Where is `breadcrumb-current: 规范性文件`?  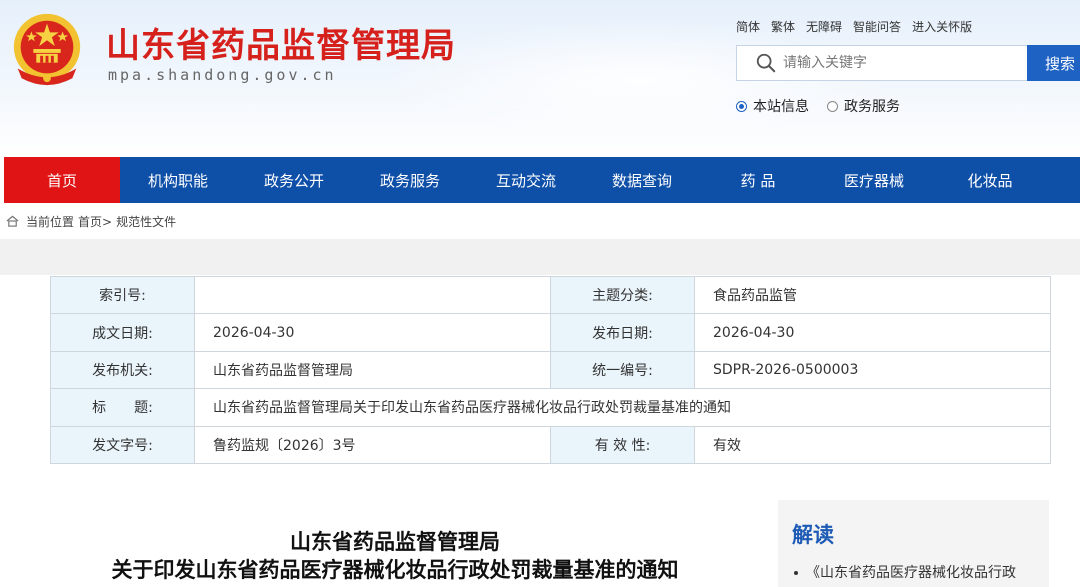 breadcrumb-current: 规范性文件 is located at coordinates (146, 221).